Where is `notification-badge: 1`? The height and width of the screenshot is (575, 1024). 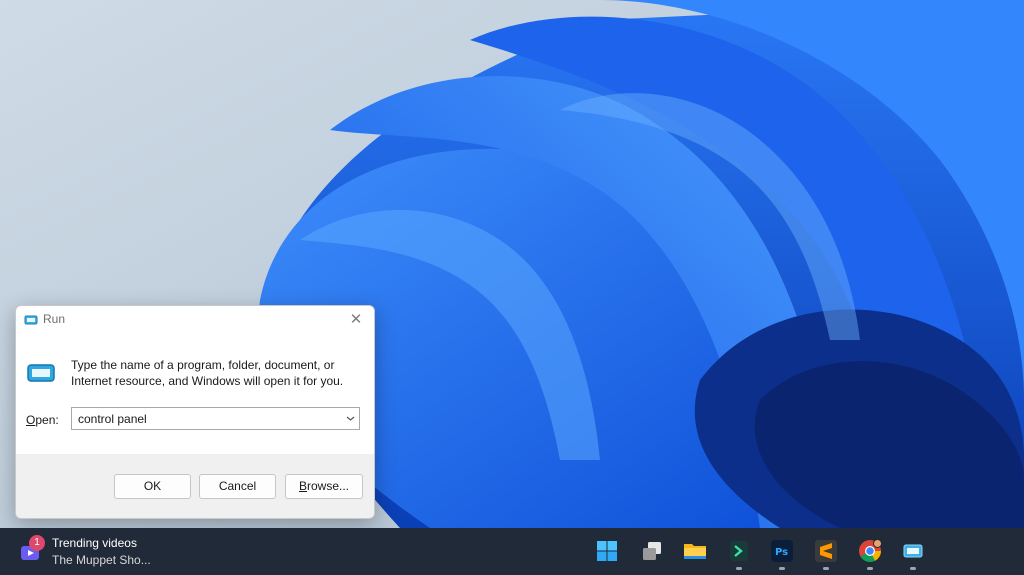
notification-badge: 1 is located at coordinates (37, 543).